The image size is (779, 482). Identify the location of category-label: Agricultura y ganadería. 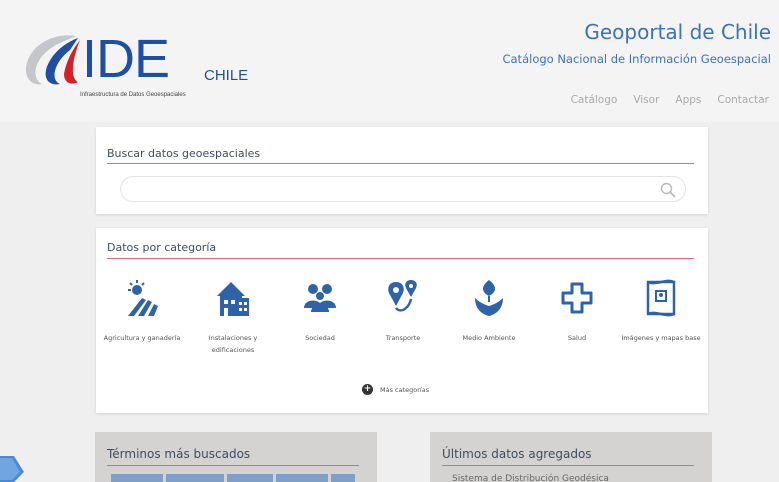
(142, 338).